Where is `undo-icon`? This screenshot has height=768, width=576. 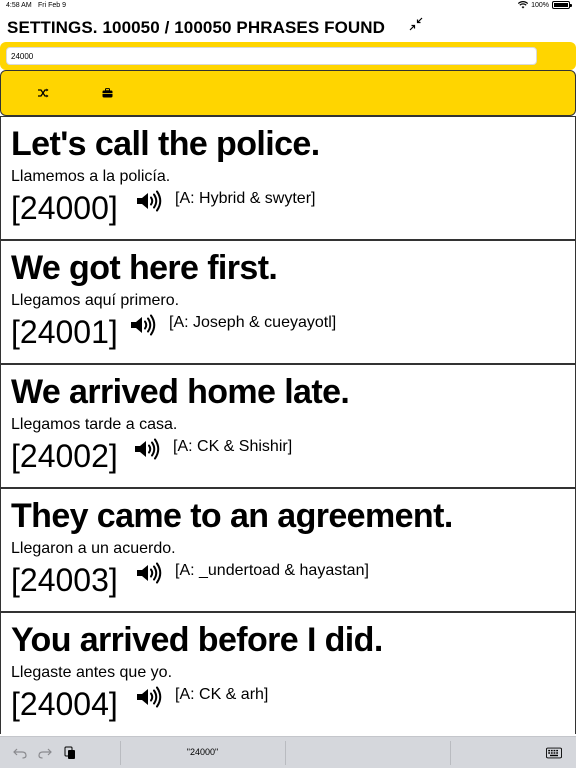
undo-icon is located at coordinates (20, 753).